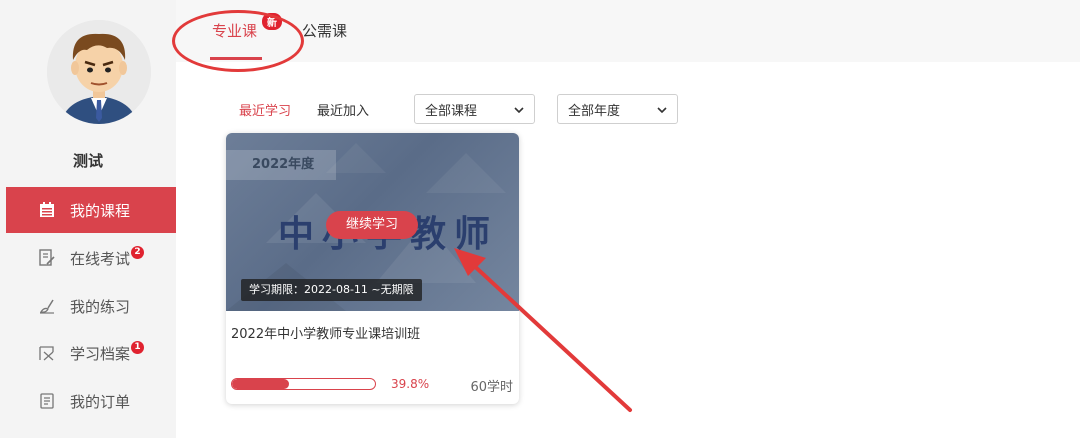 This screenshot has height=438, width=1080. What do you see at coordinates (47, 306) in the screenshot?
I see `brush-icon` at bounding box center [47, 306].